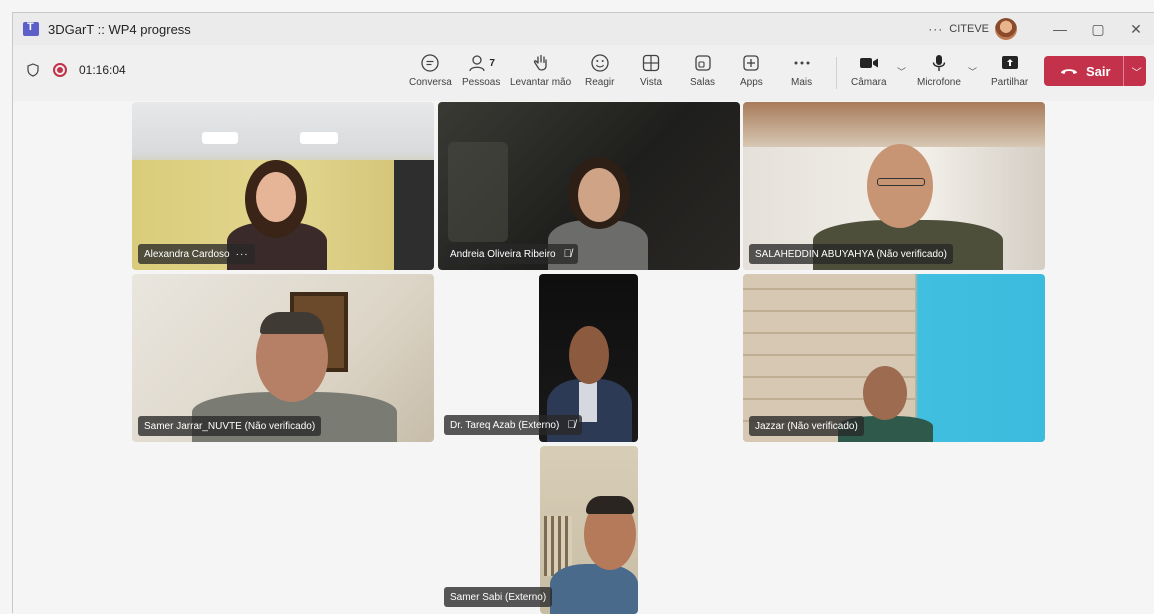  I want to click on recording-icon, so click(60, 70).